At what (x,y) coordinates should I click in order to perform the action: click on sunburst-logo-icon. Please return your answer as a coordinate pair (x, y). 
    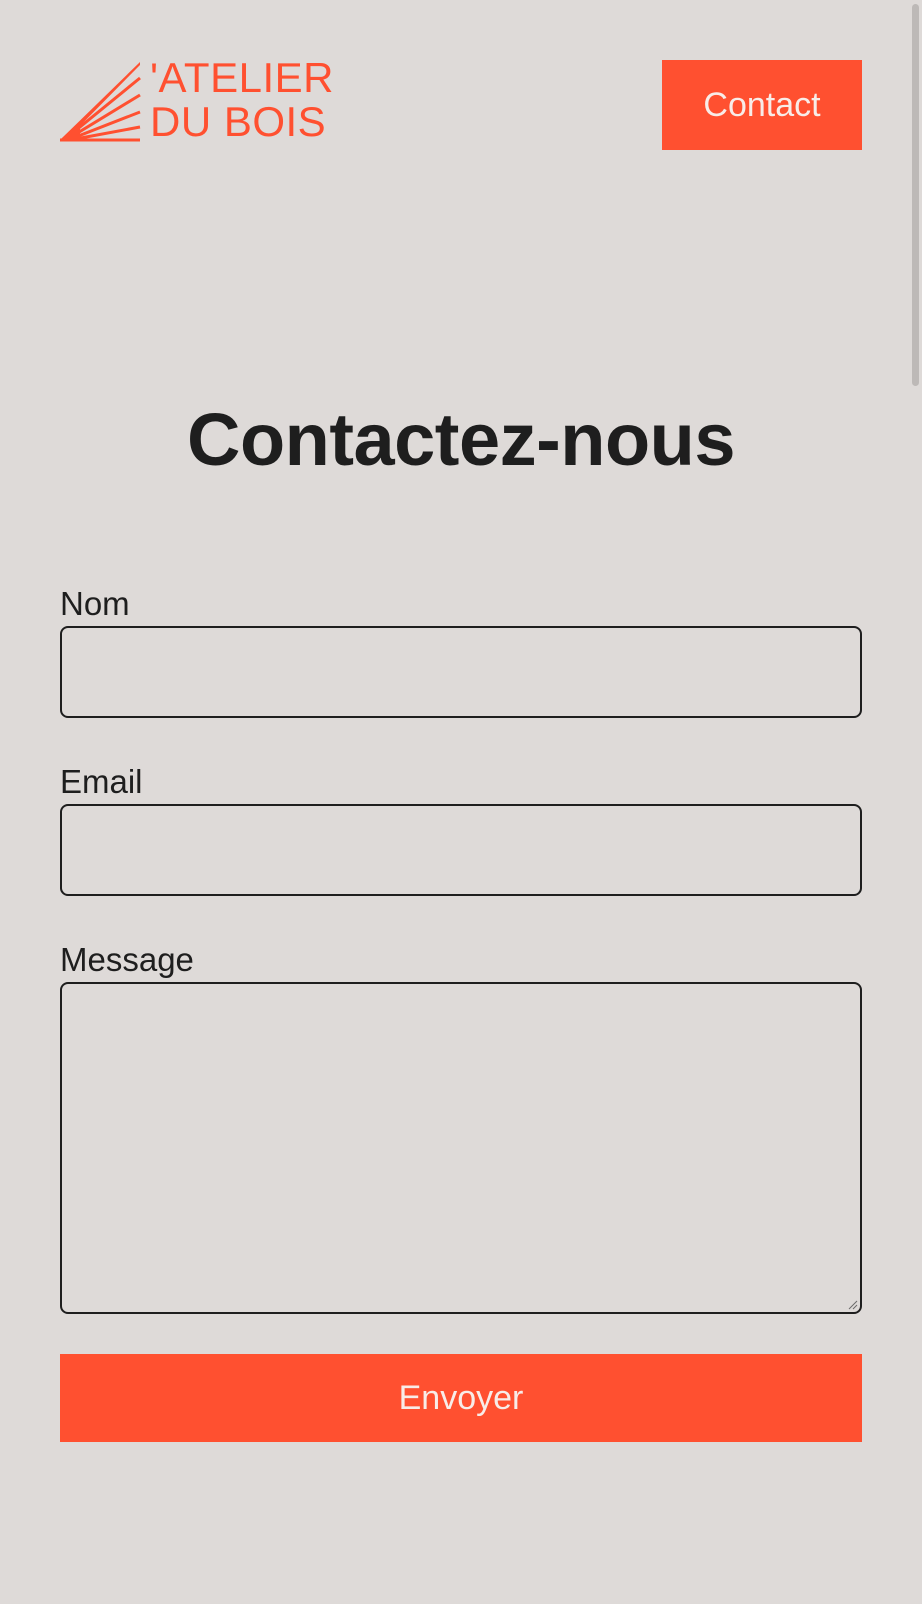
    Looking at the image, I should click on (100, 102).